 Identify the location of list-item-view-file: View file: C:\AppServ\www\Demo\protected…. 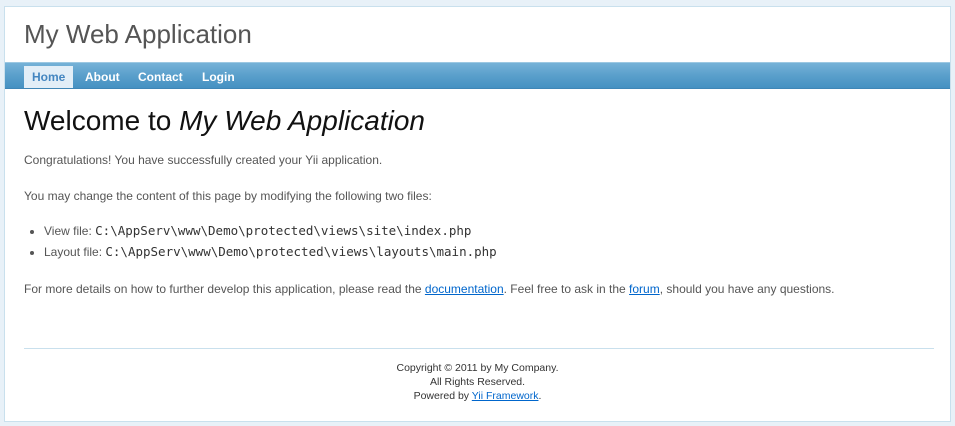
(489, 230).